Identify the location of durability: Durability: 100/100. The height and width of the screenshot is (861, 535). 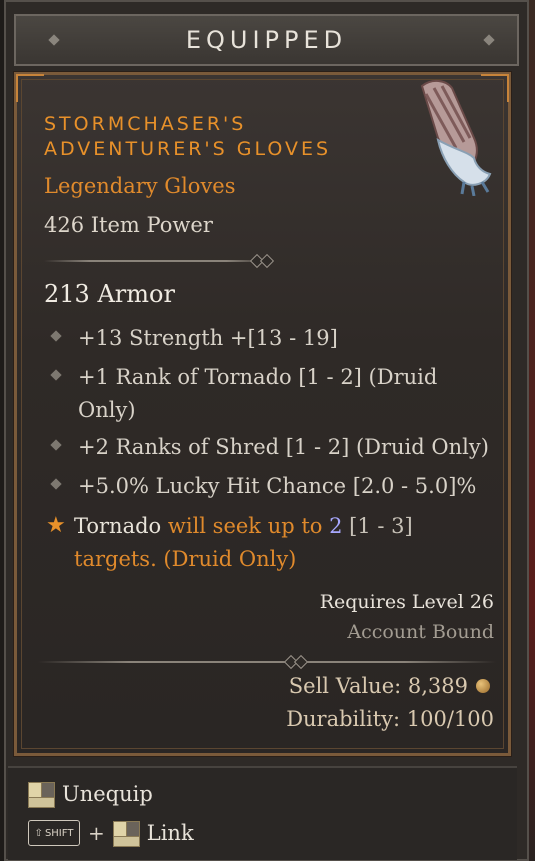
(390, 719).